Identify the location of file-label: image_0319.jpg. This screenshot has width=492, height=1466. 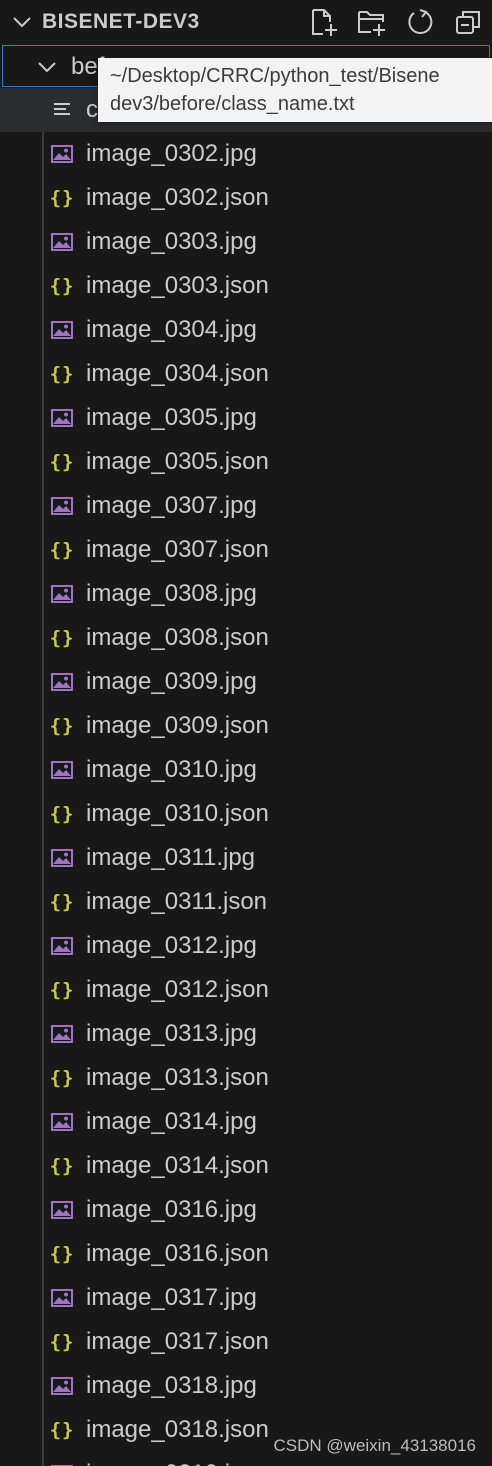
(171, 1463).